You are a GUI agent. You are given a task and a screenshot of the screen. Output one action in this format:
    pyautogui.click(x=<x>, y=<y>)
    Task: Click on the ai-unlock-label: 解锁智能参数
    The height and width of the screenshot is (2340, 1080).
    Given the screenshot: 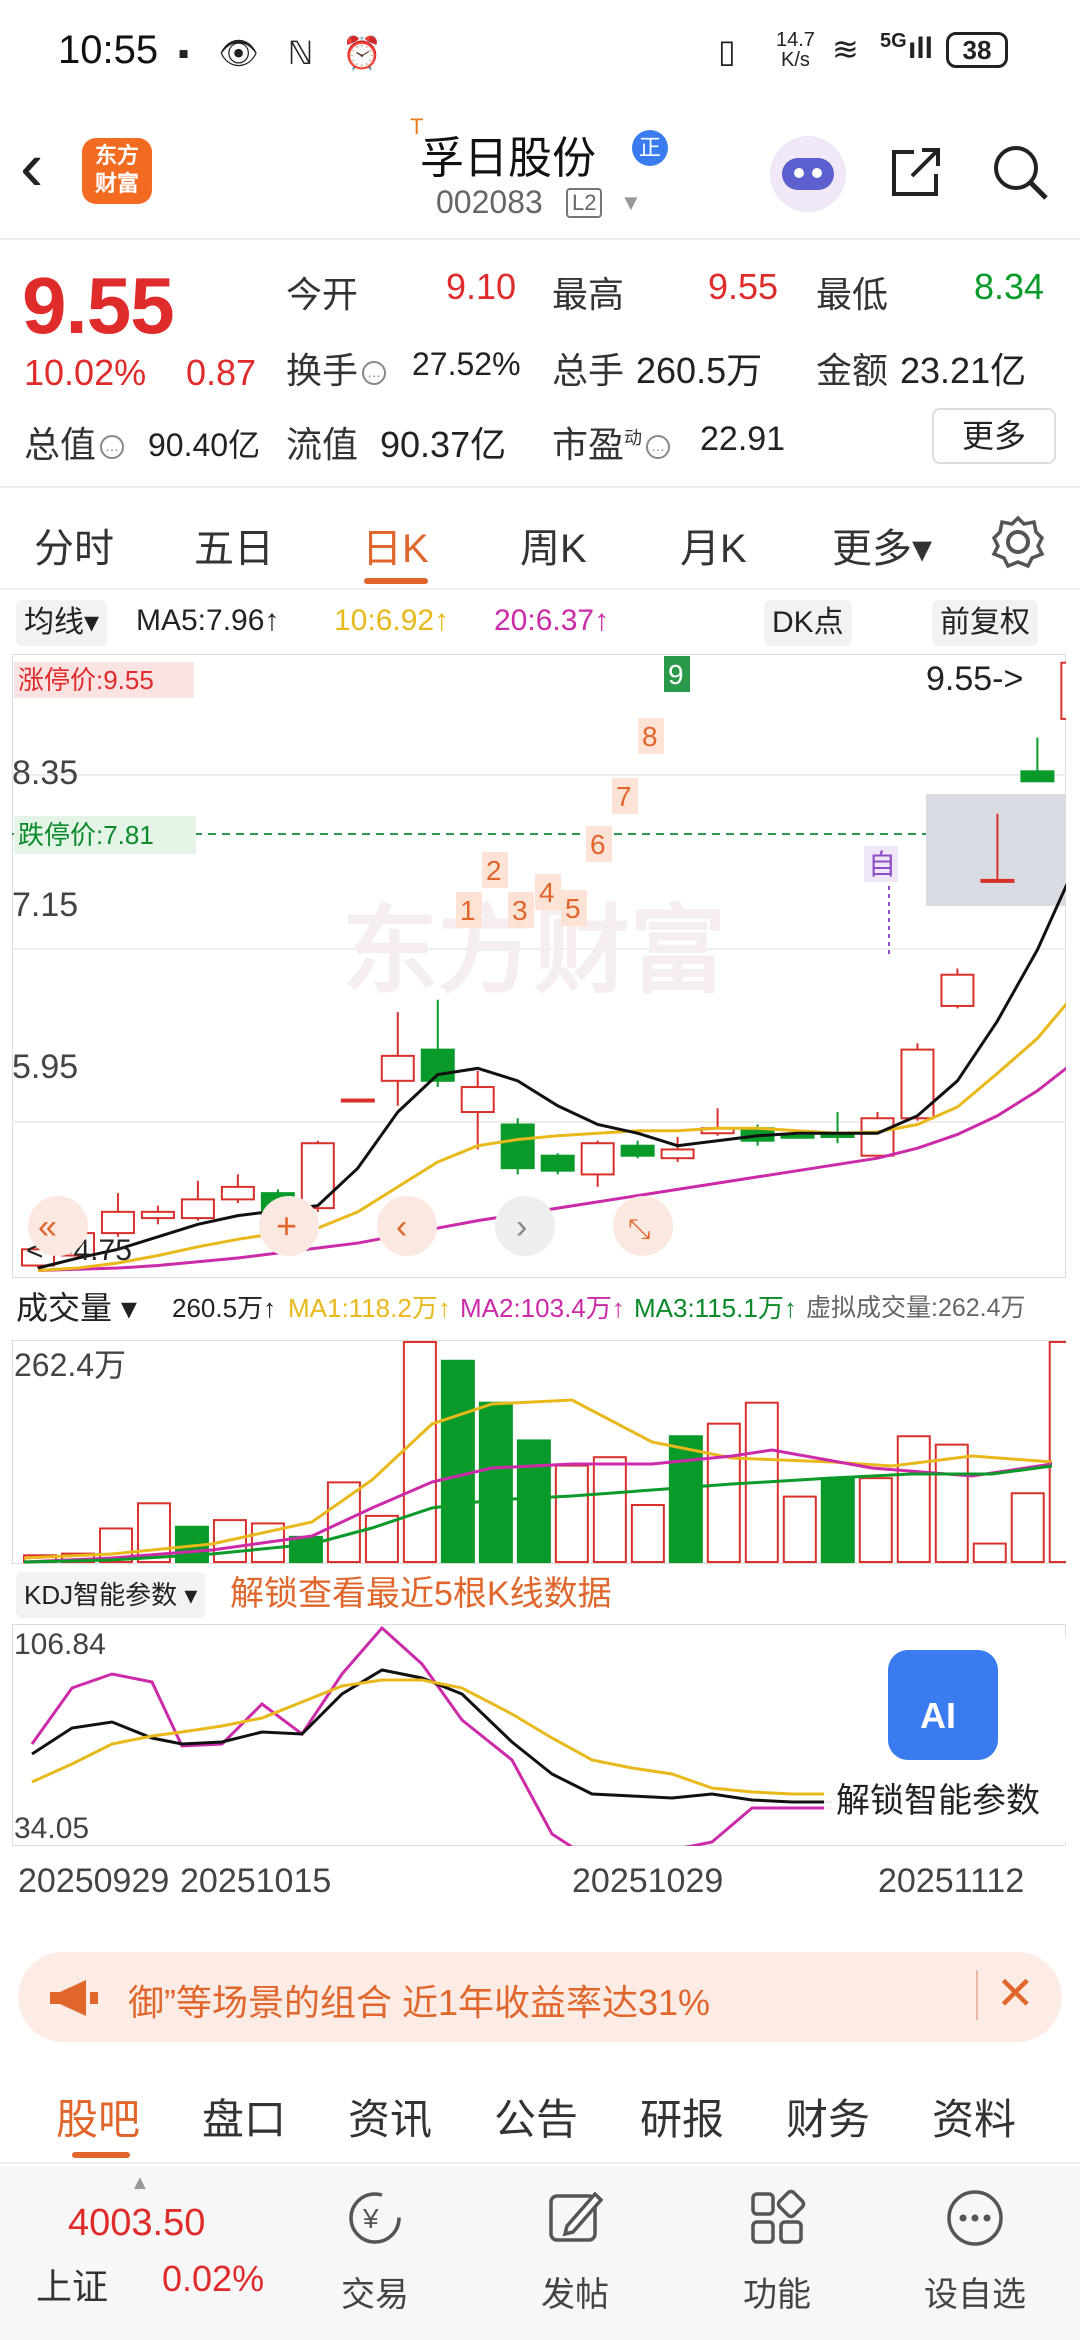 What is the action you would take?
    pyautogui.click(x=938, y=1801)
    